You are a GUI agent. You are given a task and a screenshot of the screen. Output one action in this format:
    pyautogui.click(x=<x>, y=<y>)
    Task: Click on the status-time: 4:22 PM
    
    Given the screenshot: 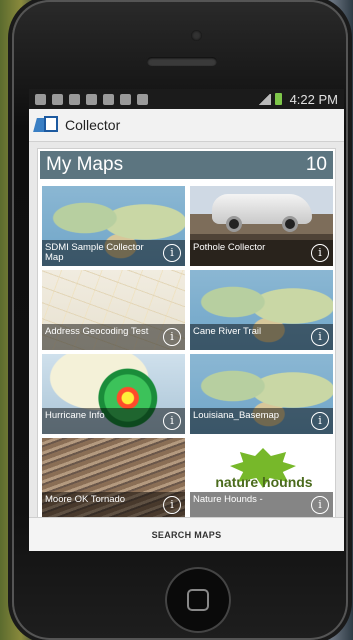 What is the action you would take?
    pyautogui.click(x=313, y=99)
    